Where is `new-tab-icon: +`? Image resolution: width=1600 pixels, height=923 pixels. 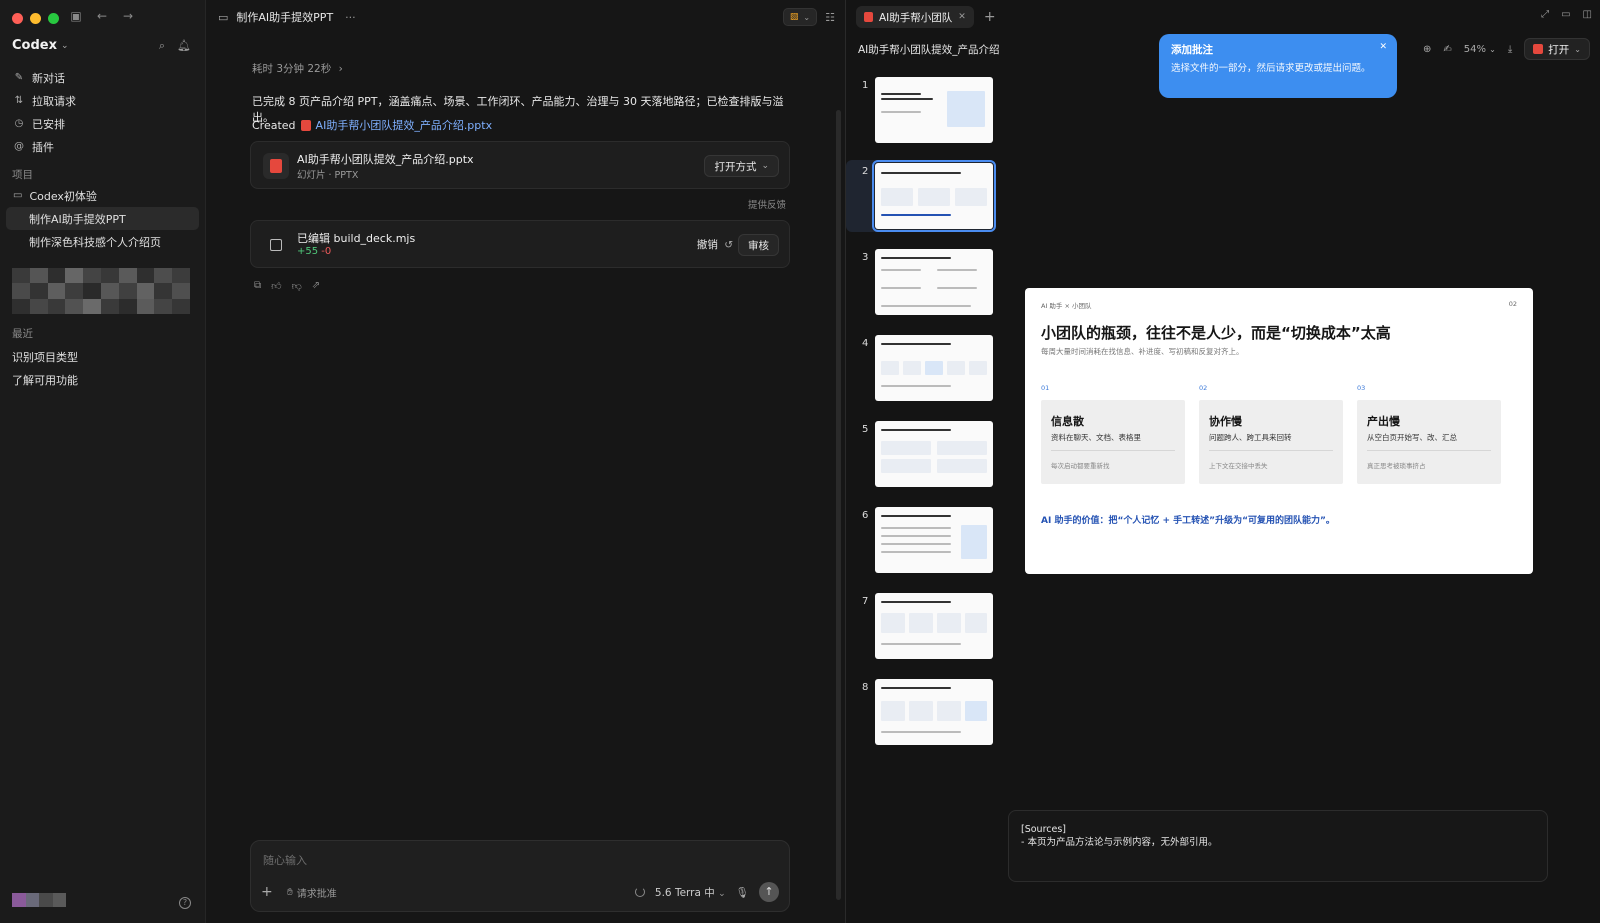
new-tab-icon: + is located at coordinates (990, 17).